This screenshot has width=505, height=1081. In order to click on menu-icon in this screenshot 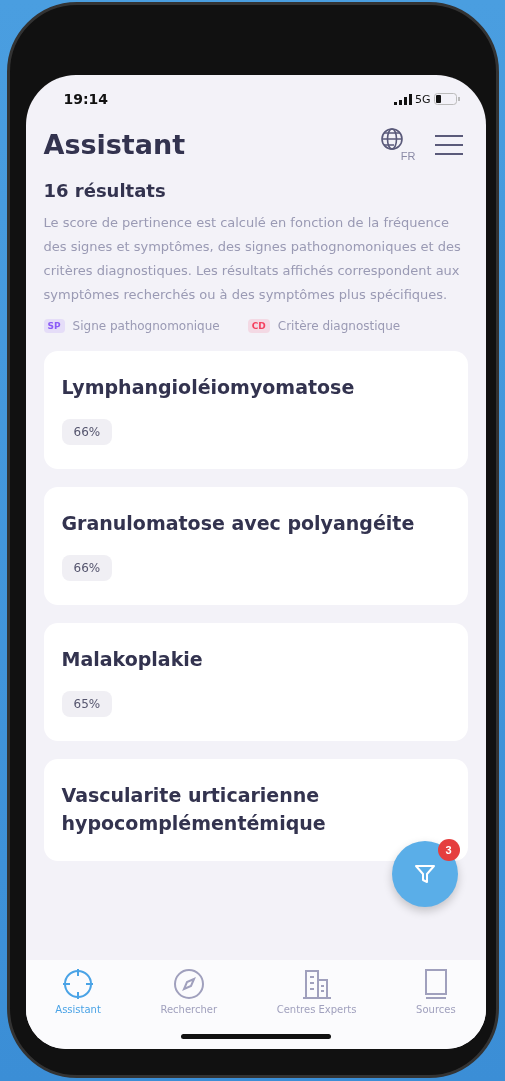, I will do `click(448, 144)`.